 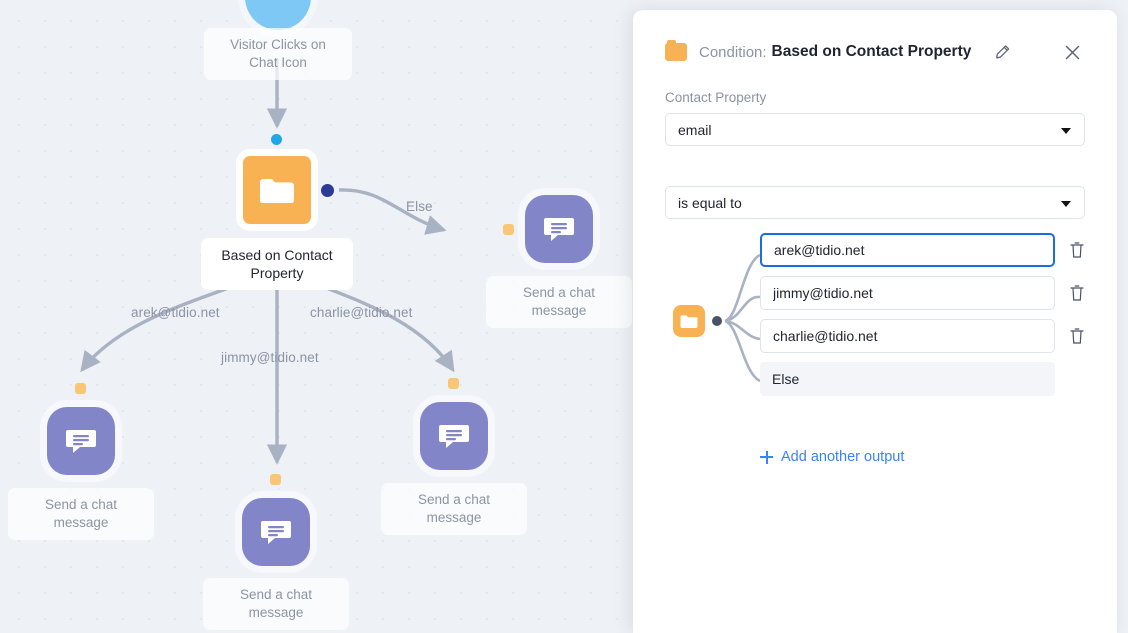 What do you see at coordinates (278, 54) in the screenshot?
I see `trigger-node-label: Visitor Clicks on Chat Icon` at bounding box center [278, 54].